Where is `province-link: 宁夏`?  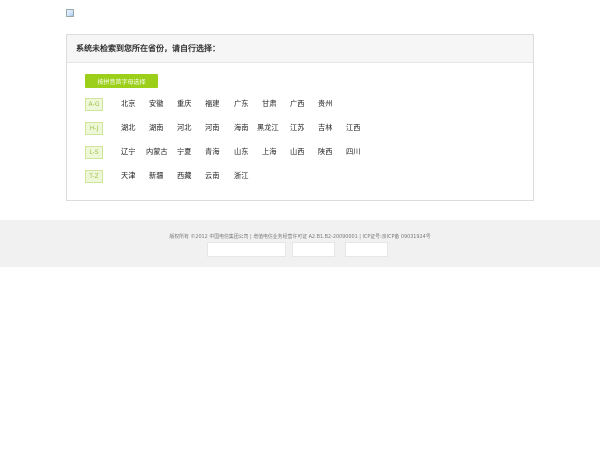 province-link: 宁夏 is located at coordinates (184, 152).